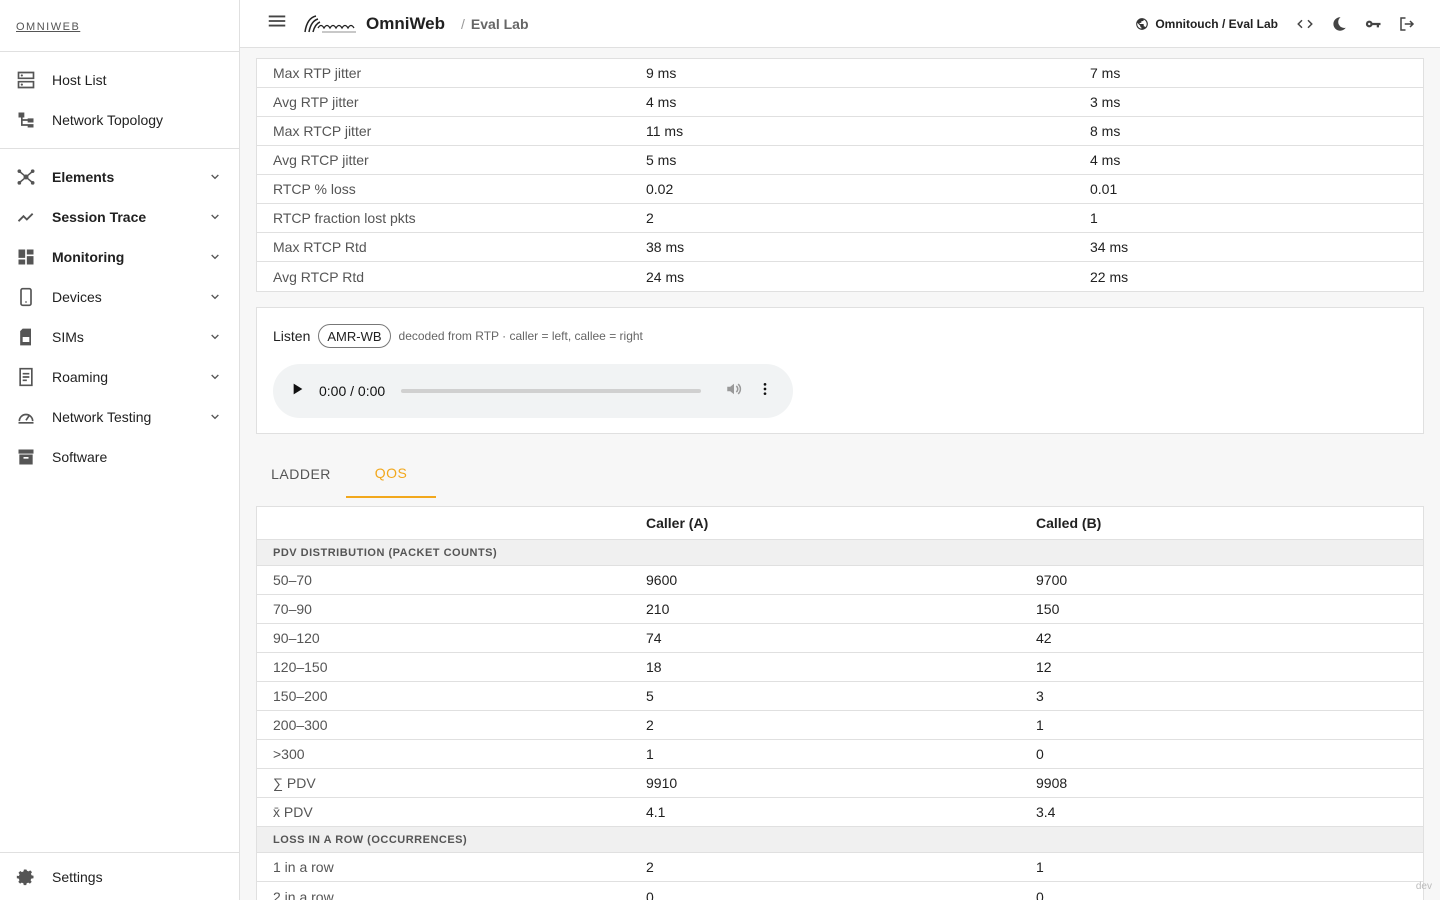 This screenshot has width=1440, height=900. What do you see at coordinates (277, 23) in the screenshot?
I see `hamburger-menu-icon` at bounding box center [277, 23].